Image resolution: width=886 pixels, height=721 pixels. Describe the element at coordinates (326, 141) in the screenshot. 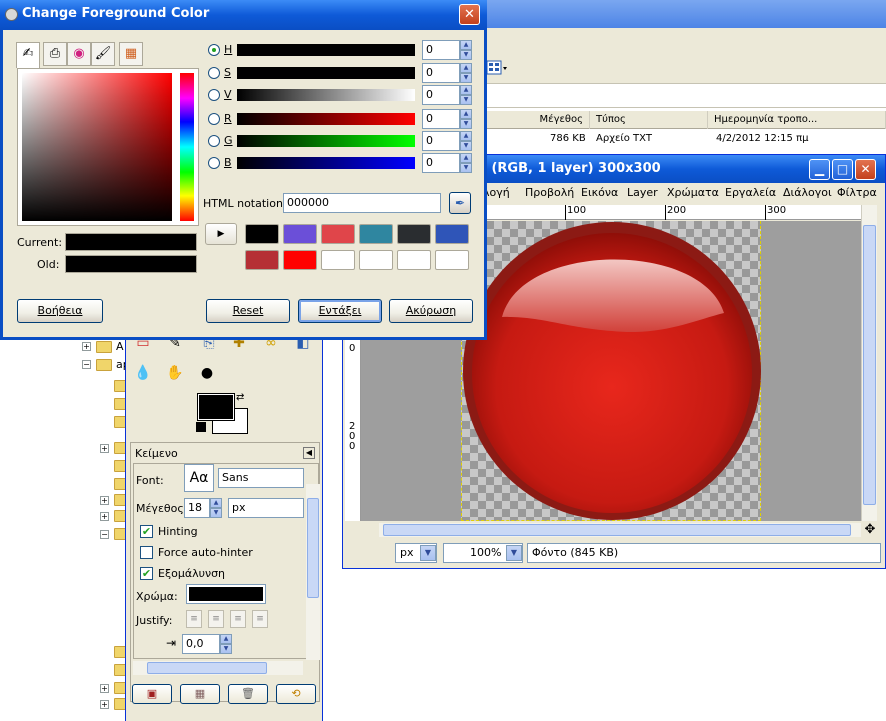

I see `channel-g-slider` at that location.